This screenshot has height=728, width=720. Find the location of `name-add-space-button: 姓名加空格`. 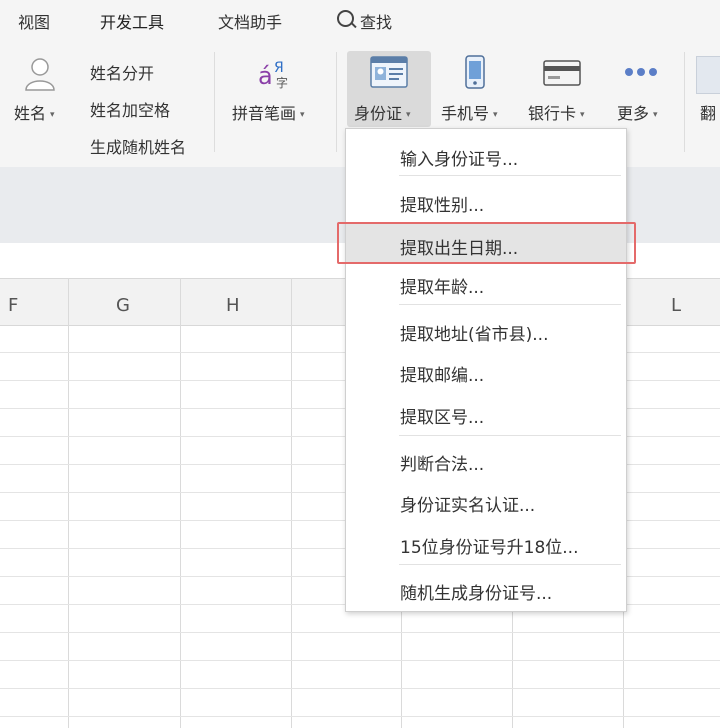

name-add-space-button: 姓名加空格 is located at coordinates (130, 109).